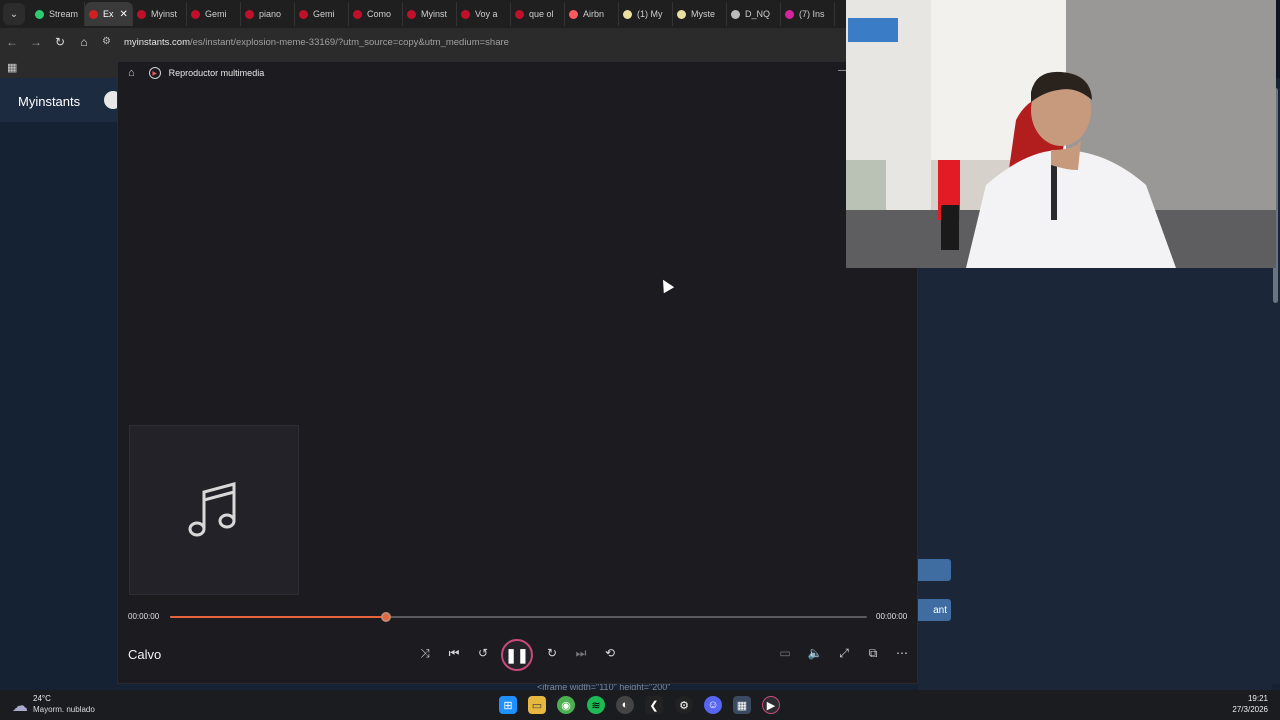  I want to click on site-header: Myinstants, so click(59, 100).